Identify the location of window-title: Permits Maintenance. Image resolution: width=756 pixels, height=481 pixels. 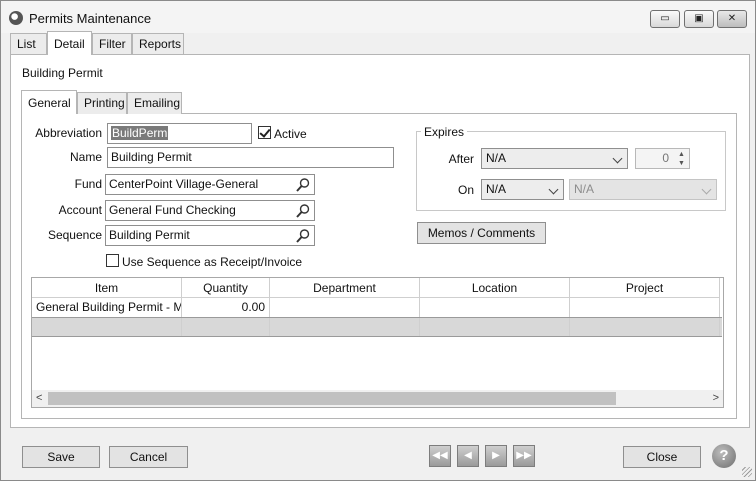
(90, 18).